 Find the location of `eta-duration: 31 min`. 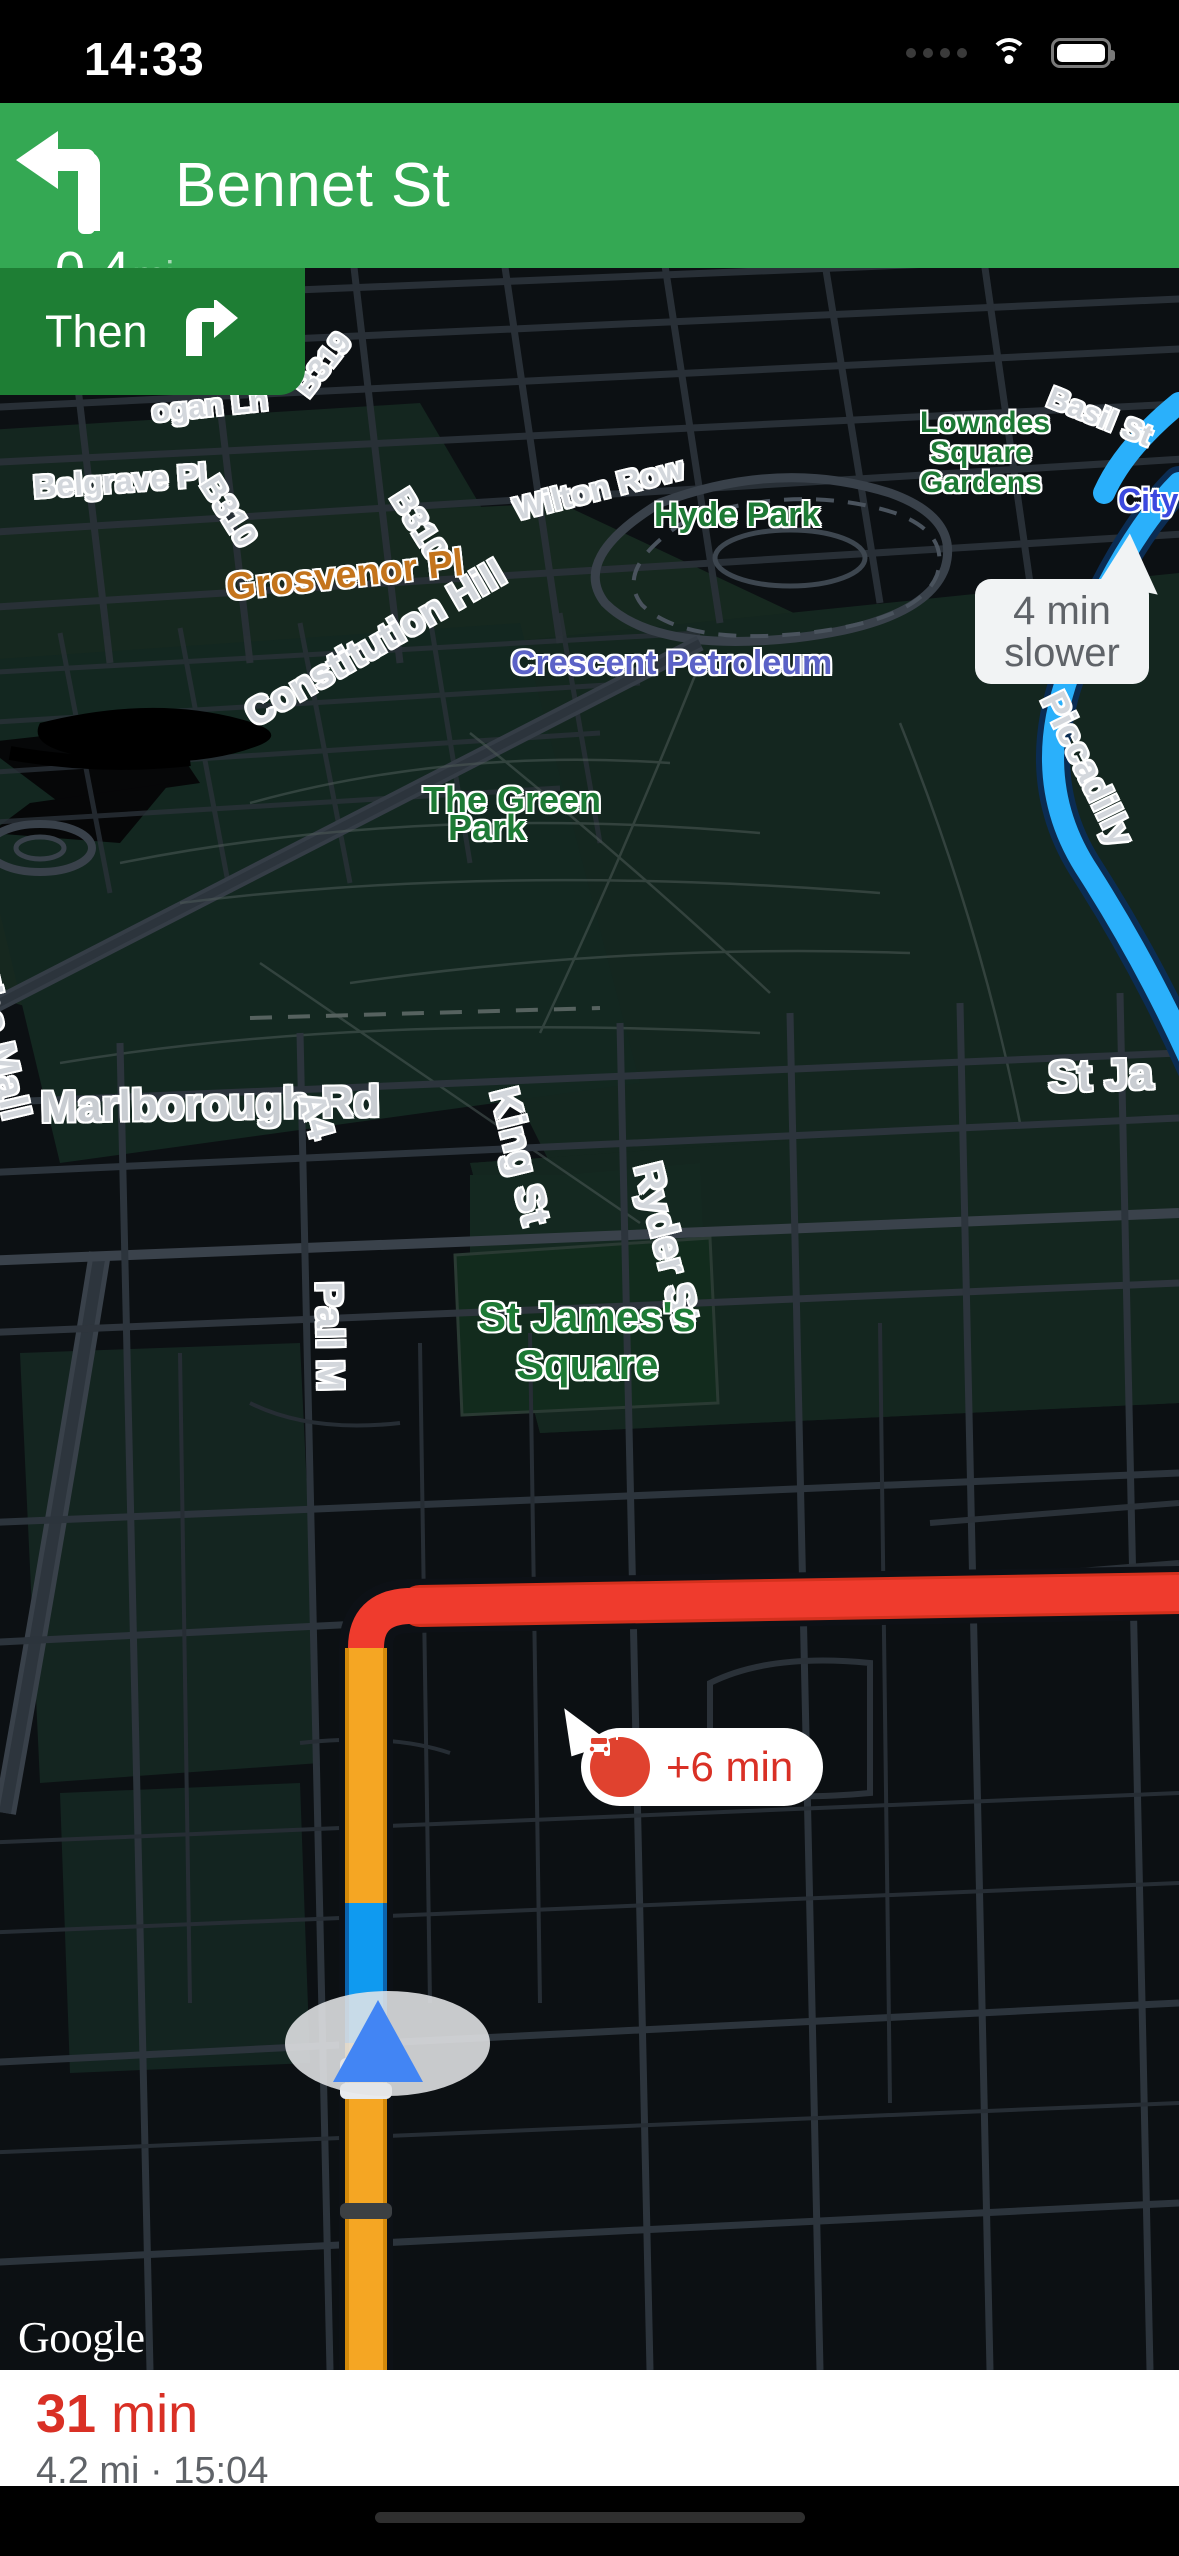

eta-duration: 31 min is located at coordinates (117, 2414).